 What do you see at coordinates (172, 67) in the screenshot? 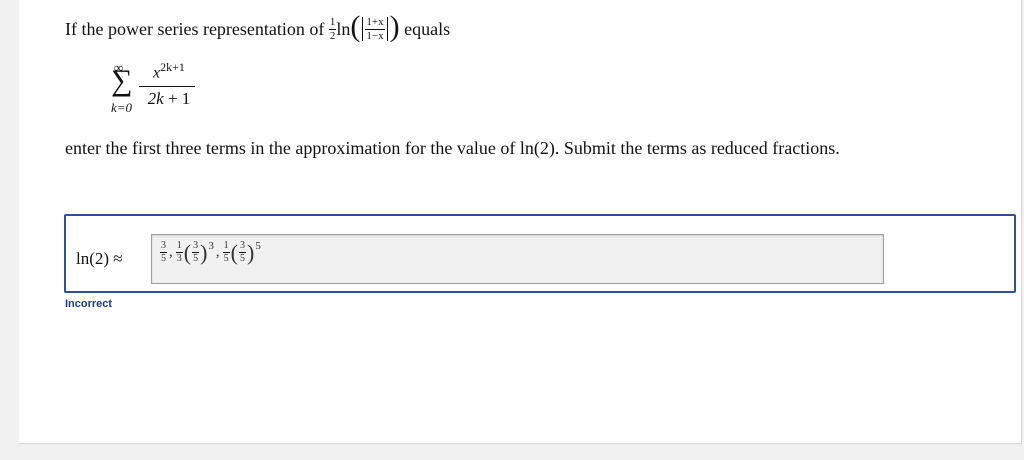
I see `numerator-exponent: 2k+1` at bounding box center [172, 67].